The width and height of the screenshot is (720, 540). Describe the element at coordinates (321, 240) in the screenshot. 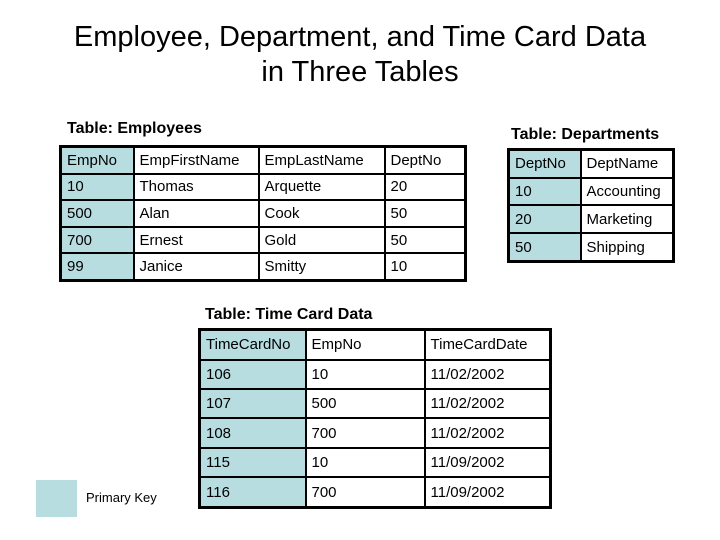

I see `employees-cell: Gold` at that location.